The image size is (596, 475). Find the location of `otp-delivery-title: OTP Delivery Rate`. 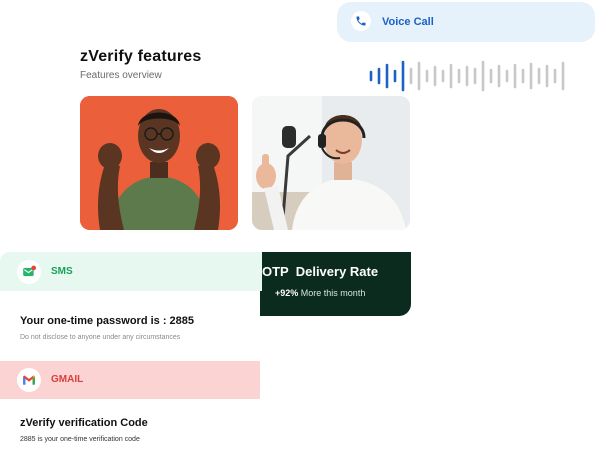

otp-delivery-title: OTP Delivery Rate is located at coordinates (320, 271).